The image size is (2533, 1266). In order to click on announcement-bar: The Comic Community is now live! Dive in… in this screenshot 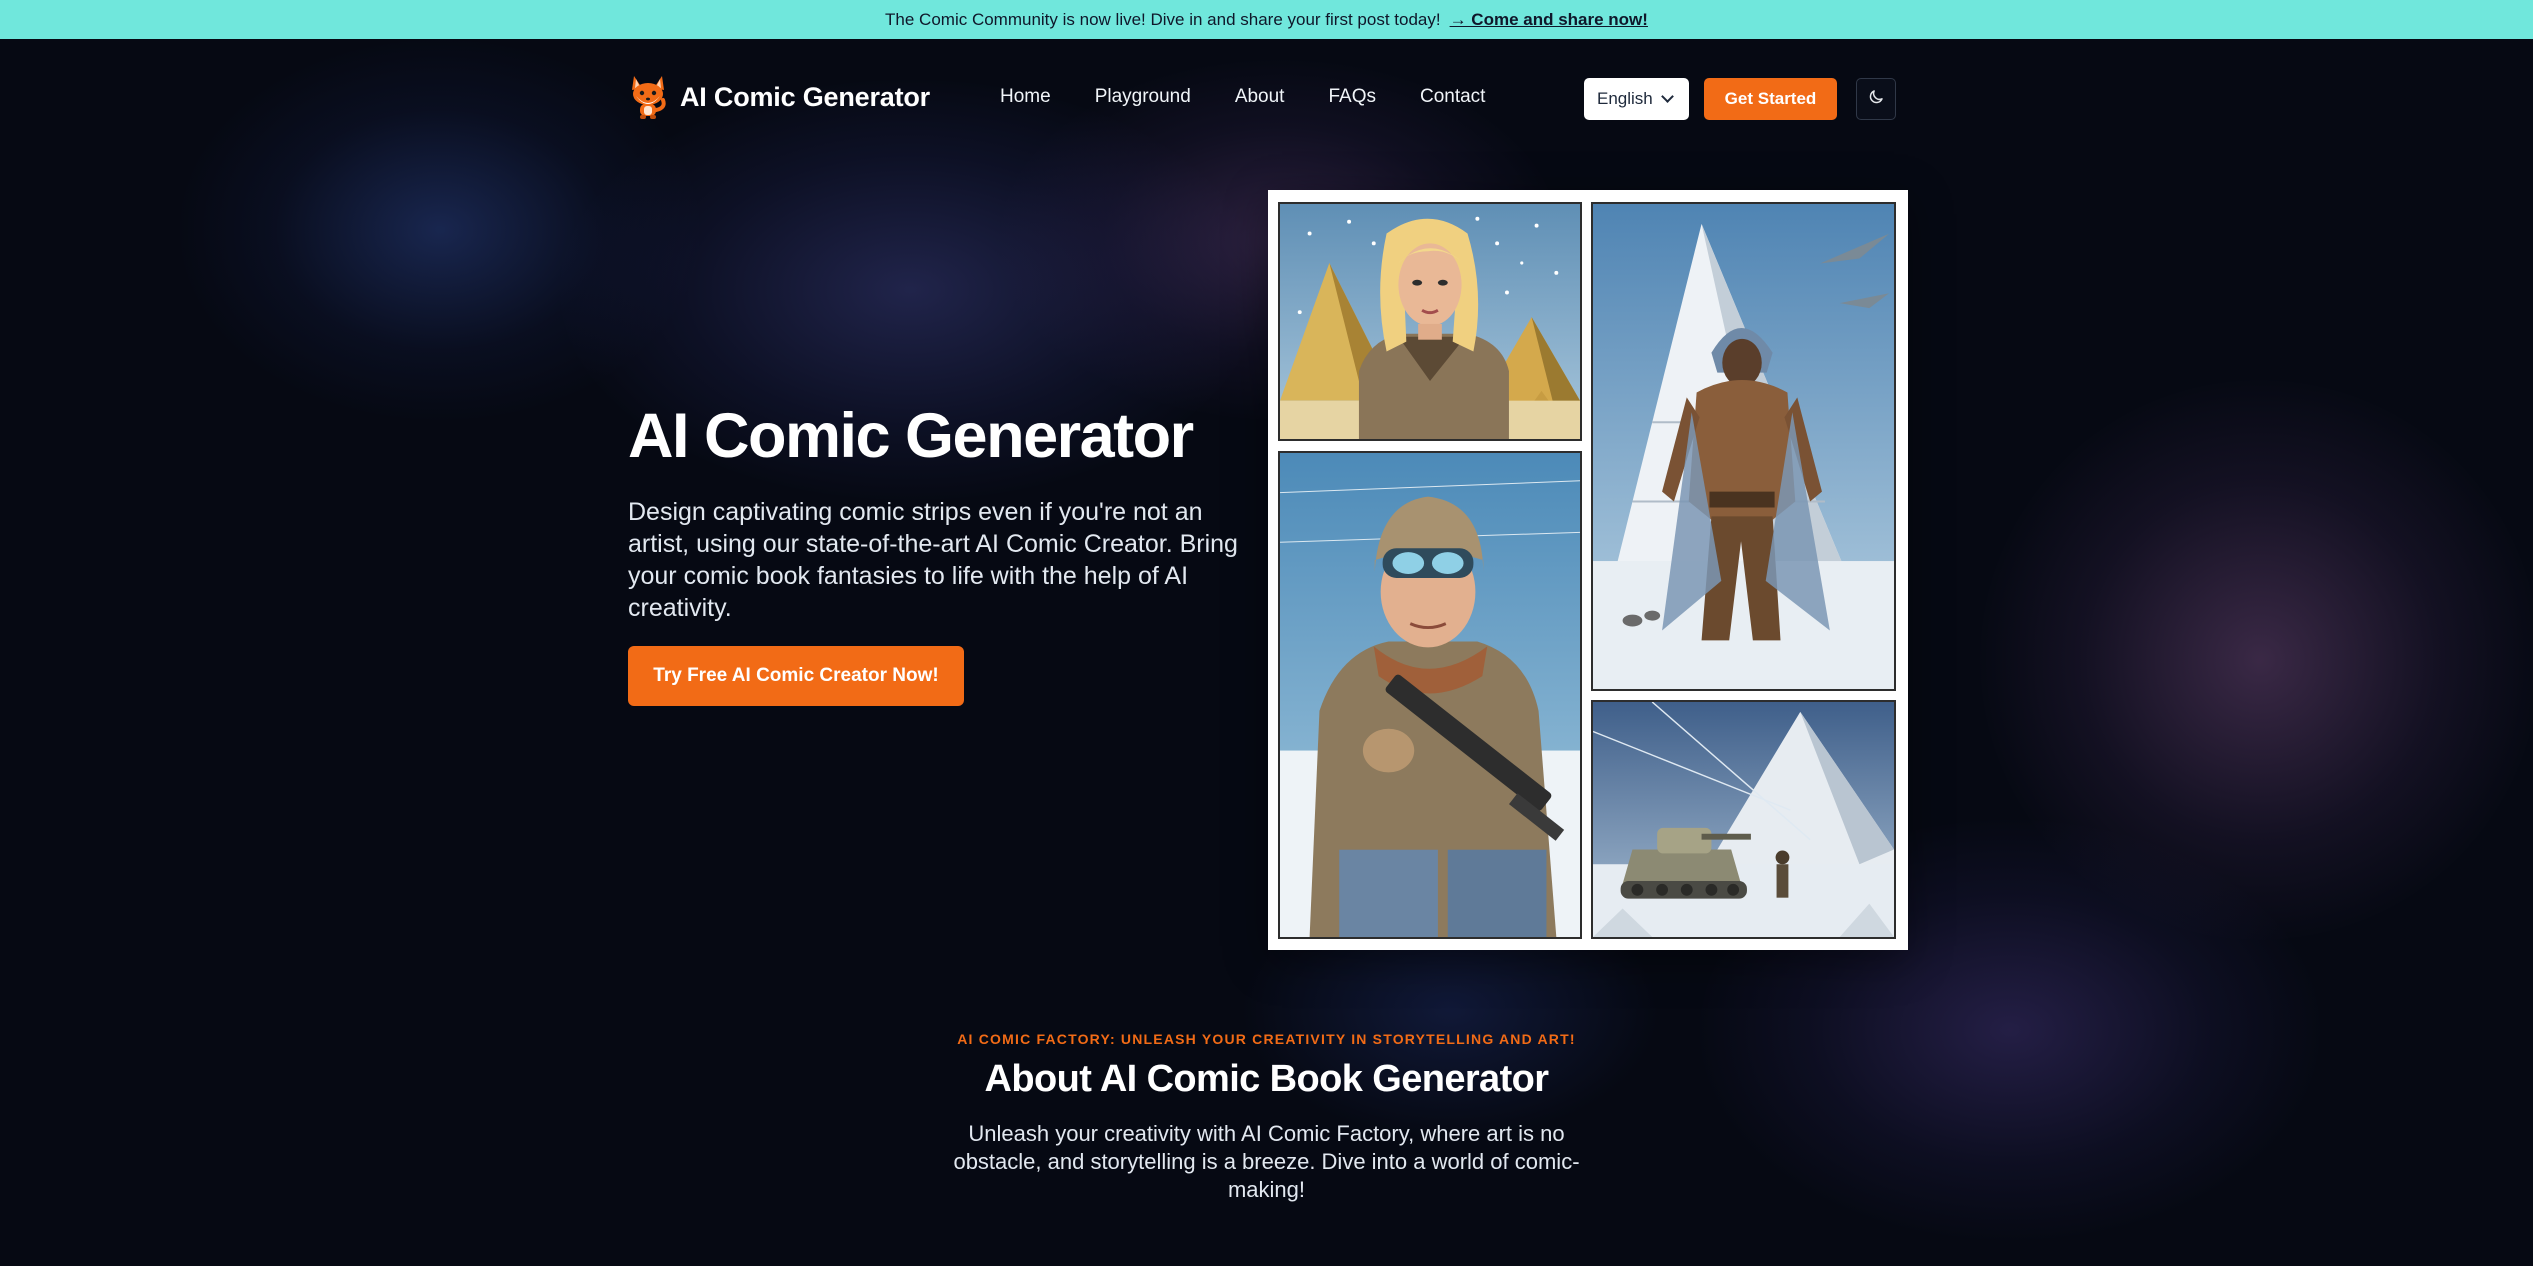, I will do `click(1266, 19)`.